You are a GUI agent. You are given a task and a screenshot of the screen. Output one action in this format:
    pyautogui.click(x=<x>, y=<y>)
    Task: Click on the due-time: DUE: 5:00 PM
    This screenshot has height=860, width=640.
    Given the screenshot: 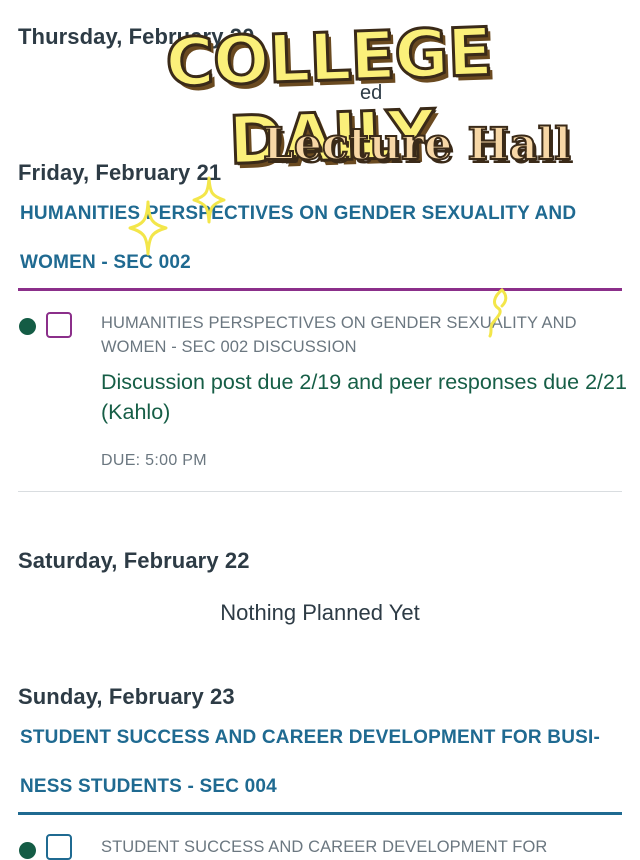 What is the action you would take?
    pyautogui.click(x=154, y=460)
    